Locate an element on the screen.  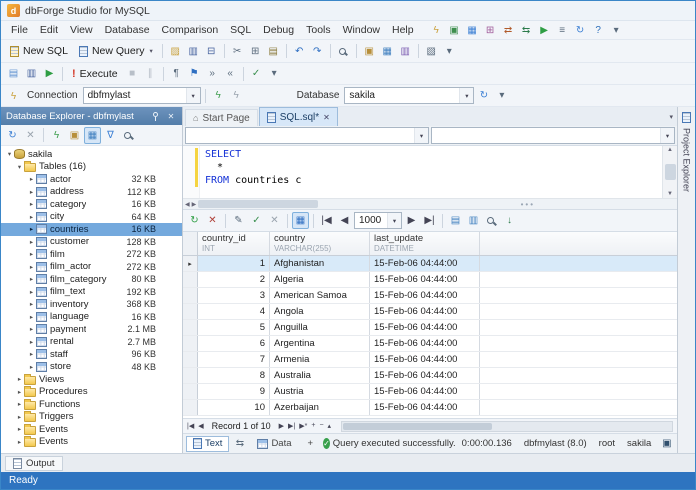
cell-country_id: 10 is located at coordinates (234, 407).